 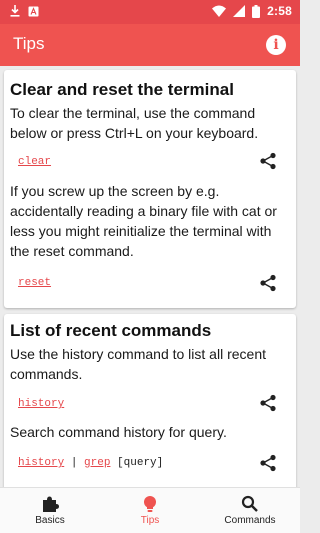 I want to click on command-row: history, so click(x=41, y=404).